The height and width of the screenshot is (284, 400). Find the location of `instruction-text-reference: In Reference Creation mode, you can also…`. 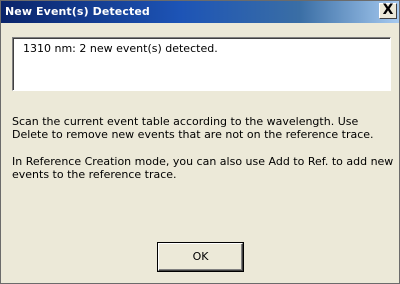

instruction-text-reference: In Reference Creation mode, you can also… is located at coordinates (203, 168).